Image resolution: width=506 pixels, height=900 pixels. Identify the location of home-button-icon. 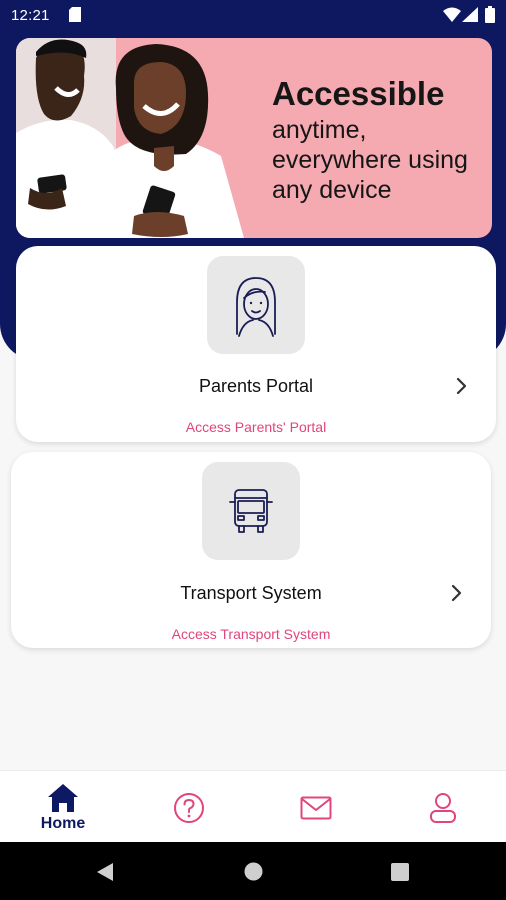
(253, 871).